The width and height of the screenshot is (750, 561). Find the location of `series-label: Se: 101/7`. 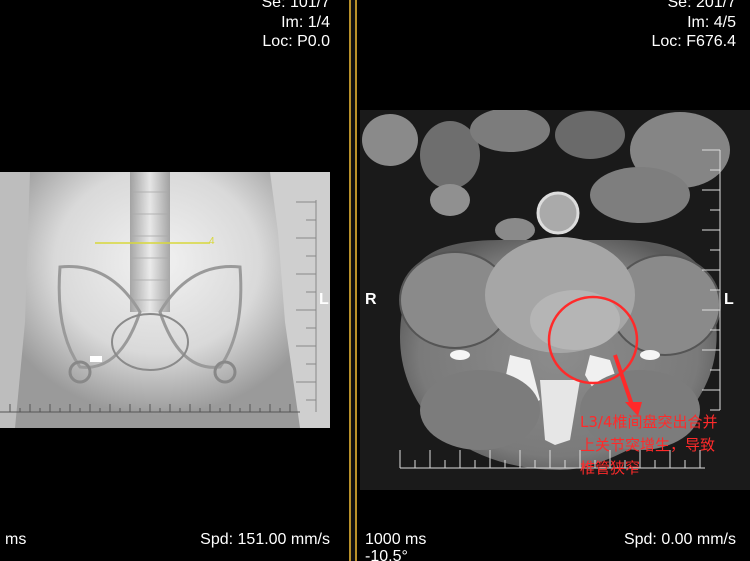

series-label: Se: 101/7 is located at coordinates (296, 5).